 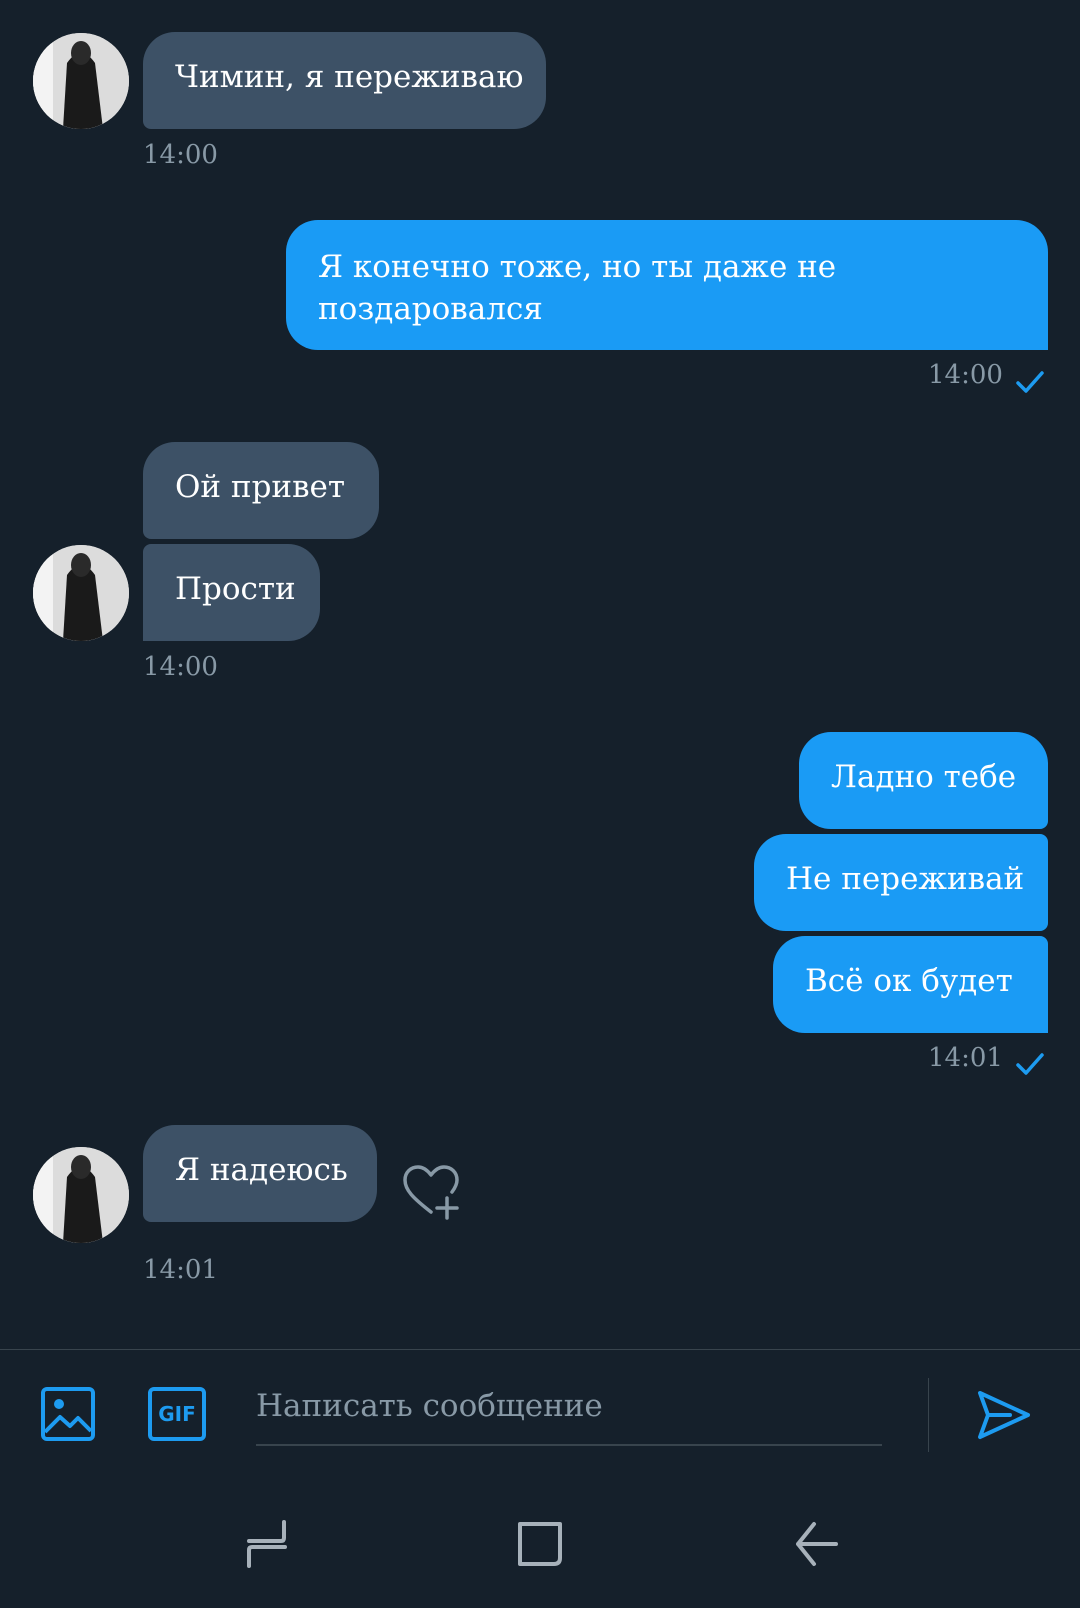 I want to click on message-text: Я надеюсь, so click(x=261, y=1170).